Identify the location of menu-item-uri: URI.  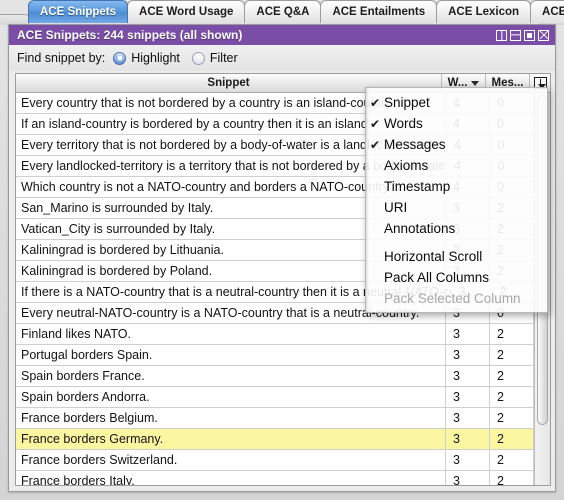
(456, 207).